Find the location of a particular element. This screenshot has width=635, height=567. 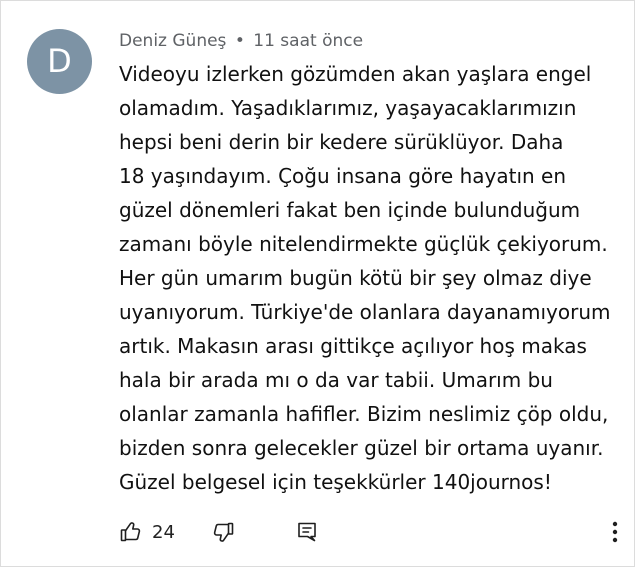

like-button: 24 is located at coordinates (147, 532).